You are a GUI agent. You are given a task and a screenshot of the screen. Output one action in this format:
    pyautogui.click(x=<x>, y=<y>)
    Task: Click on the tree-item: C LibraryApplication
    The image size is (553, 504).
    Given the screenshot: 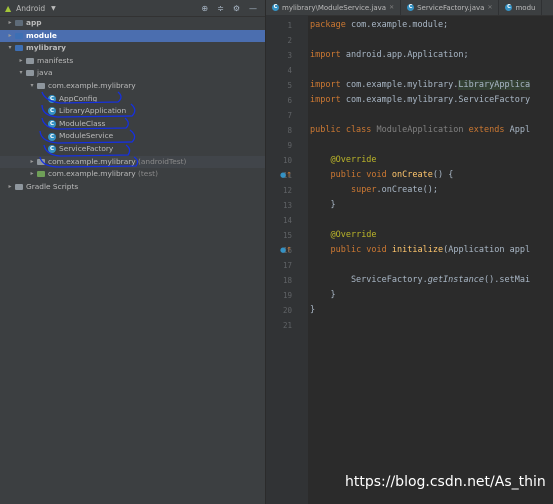 What is the action you would take?
    pyautogui.click(x=132, y=111)
    